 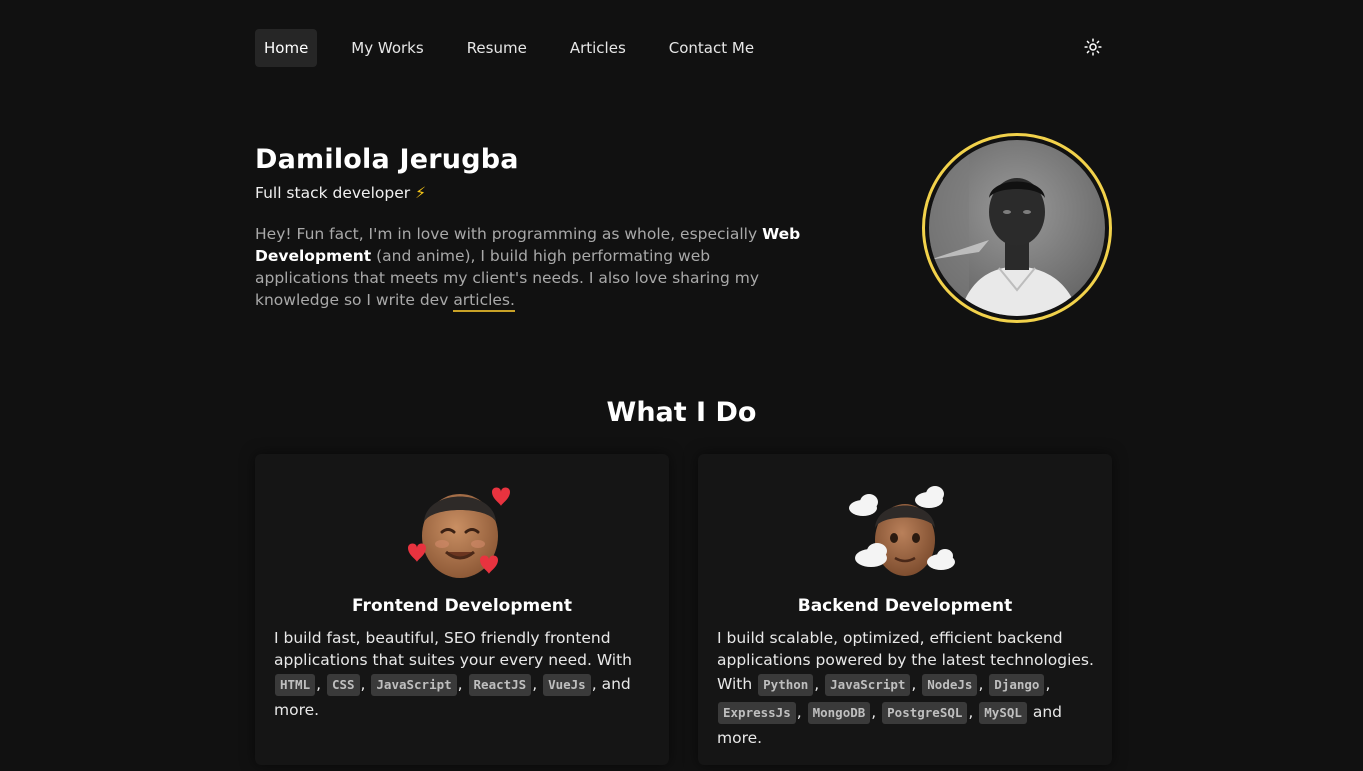 I want to click on lightning-icon: ⚡, so click(x=420, y=193).